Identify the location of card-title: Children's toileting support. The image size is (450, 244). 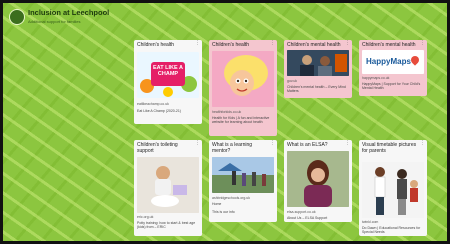
(157, 148).